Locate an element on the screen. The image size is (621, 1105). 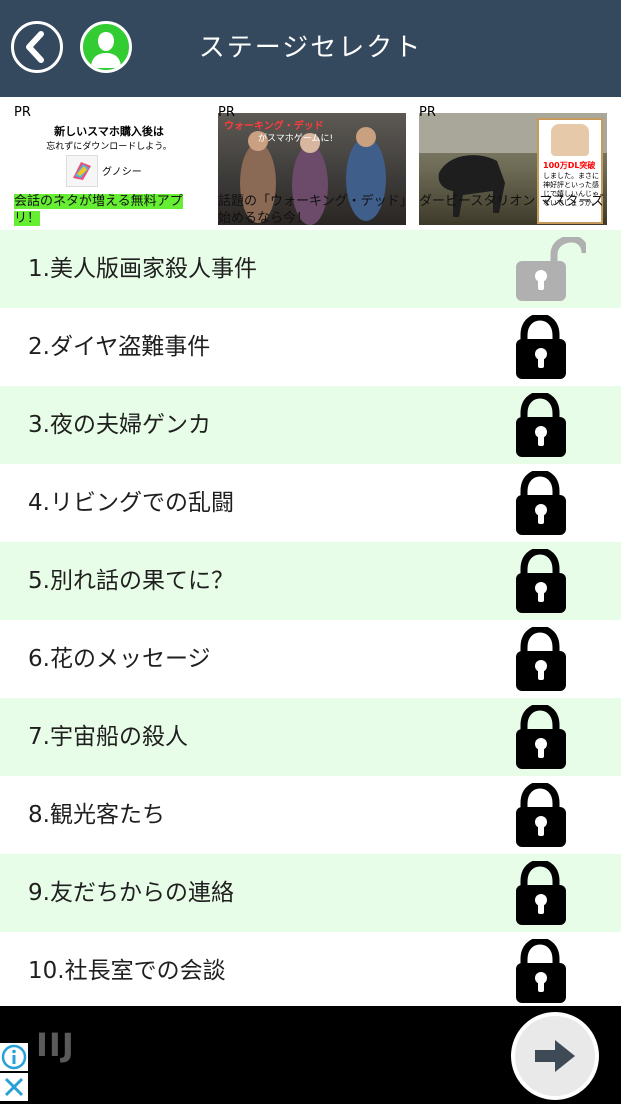
ad-brand: IIJ is located at coordinates (55, 1045).